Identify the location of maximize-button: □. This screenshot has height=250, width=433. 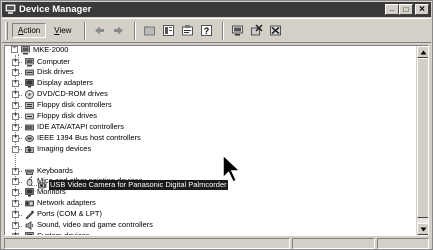
(406, 9).